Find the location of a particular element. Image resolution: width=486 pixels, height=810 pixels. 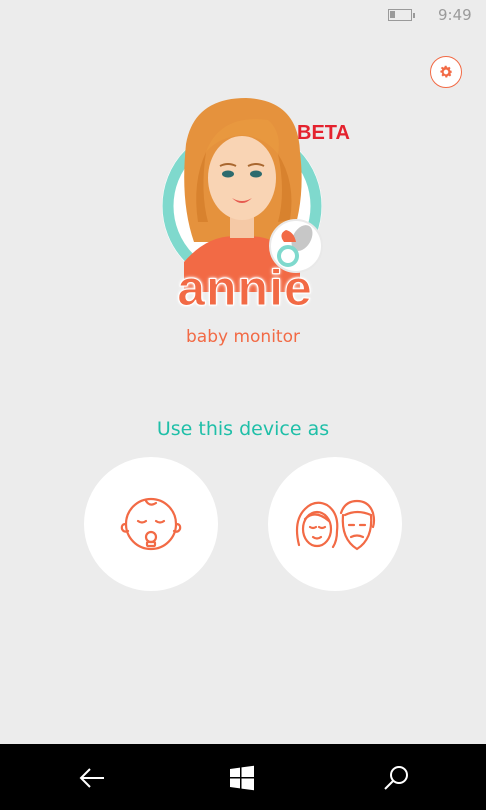

baby-face-icon is located at coordinates (151, 524).